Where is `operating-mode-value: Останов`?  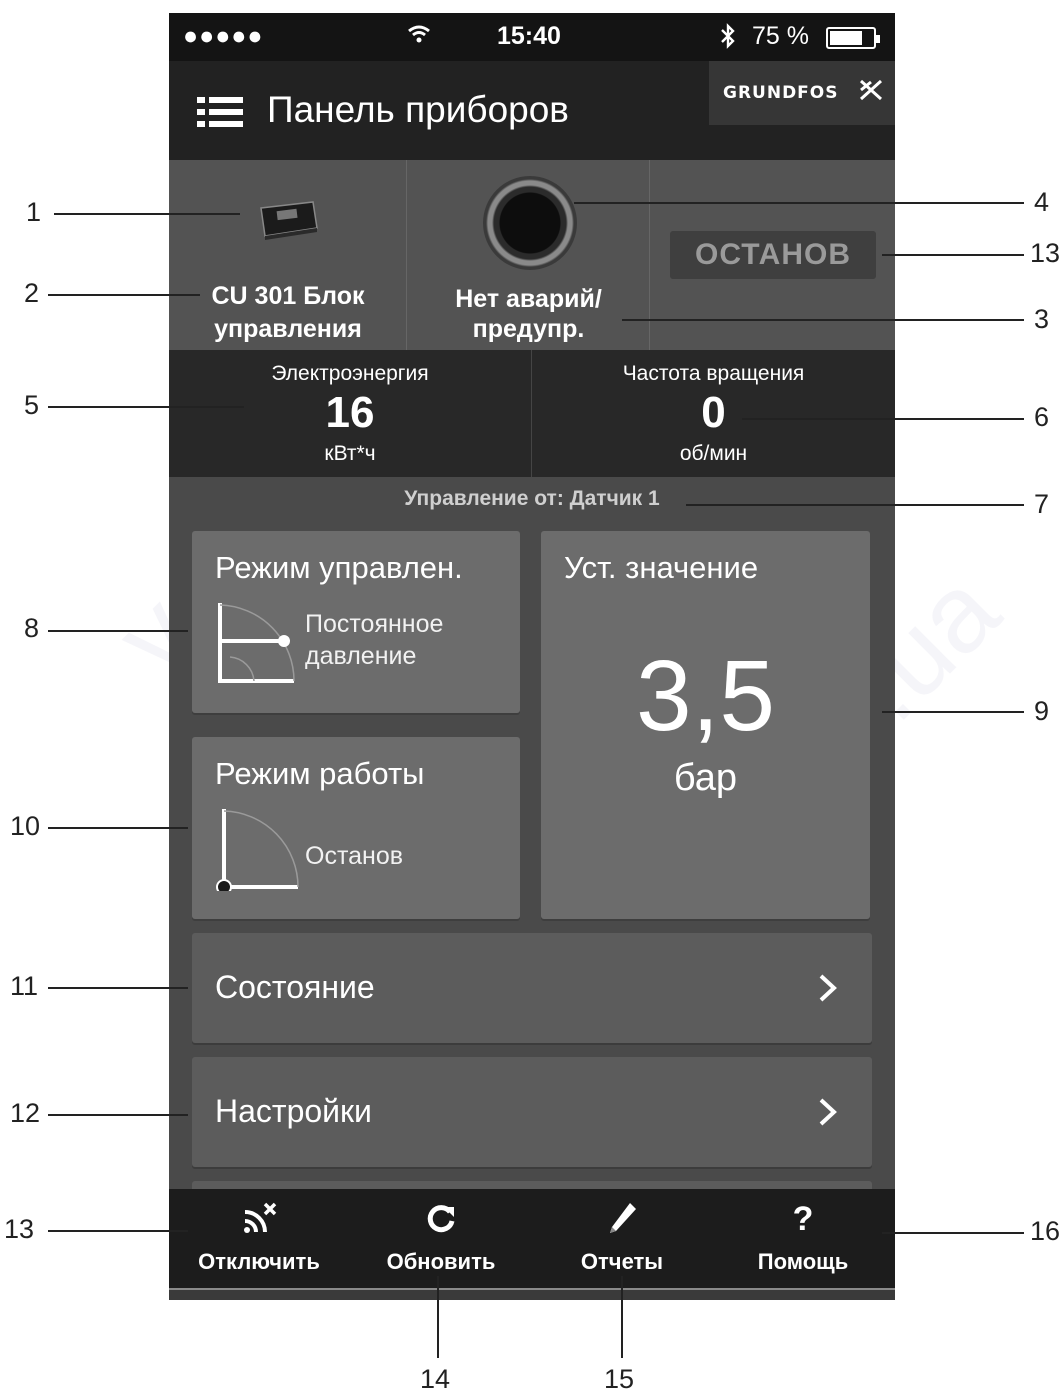 operating-mode-value: Останов is located at coordinates (354, 856).